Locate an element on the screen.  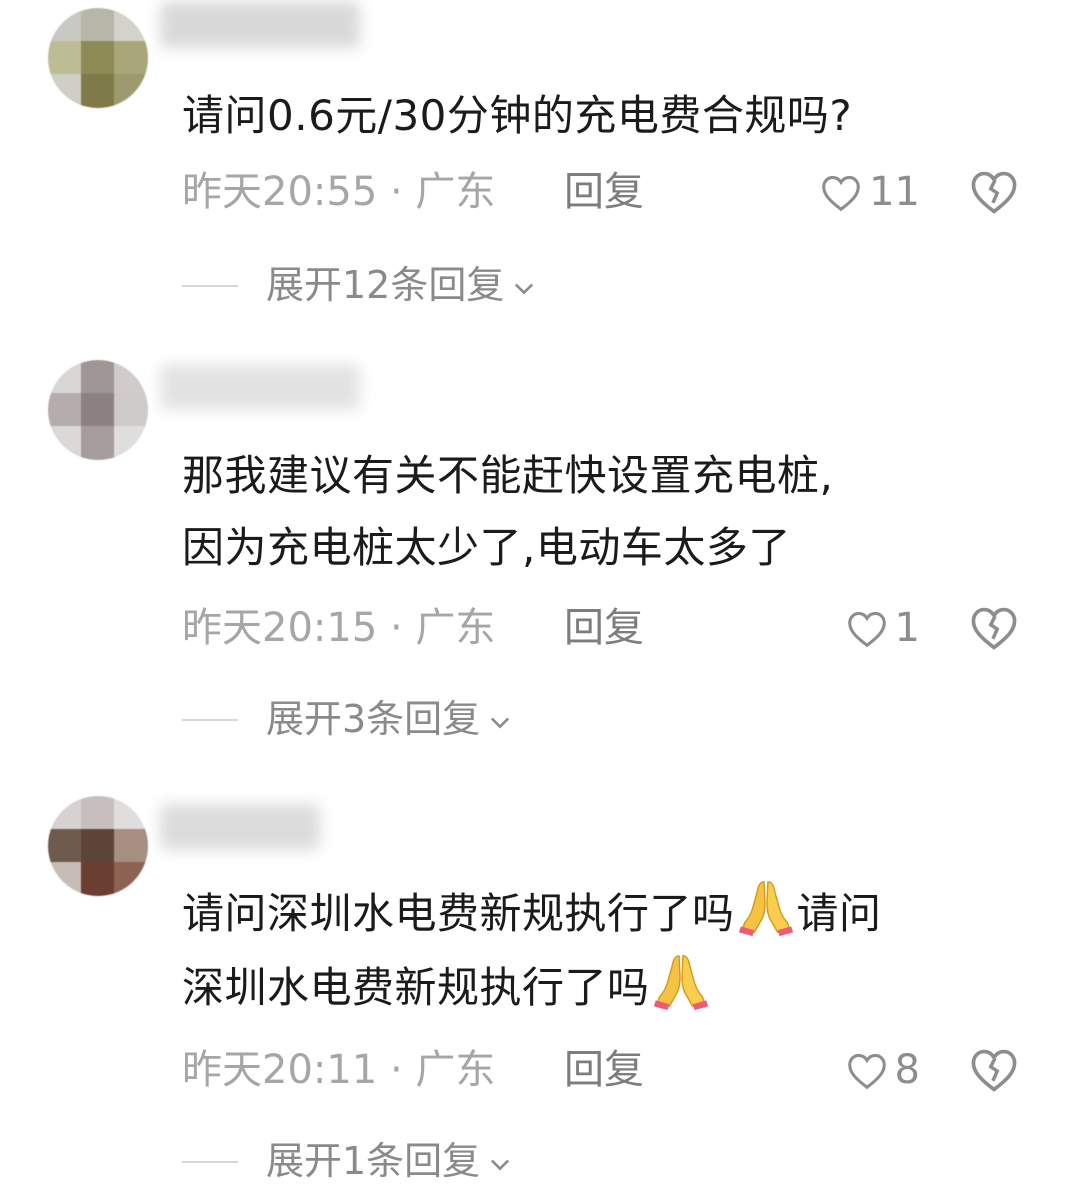
like-button: 8 is located at coordinates (882, 1070).